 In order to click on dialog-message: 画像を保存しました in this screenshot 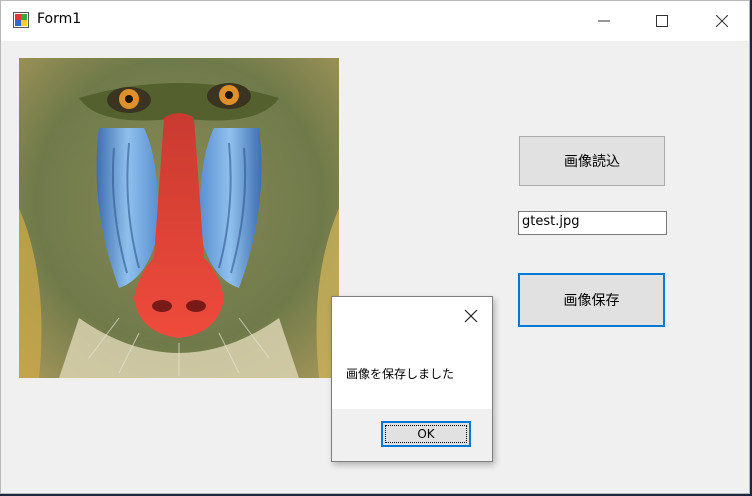, I will do `click(400, 374)`.